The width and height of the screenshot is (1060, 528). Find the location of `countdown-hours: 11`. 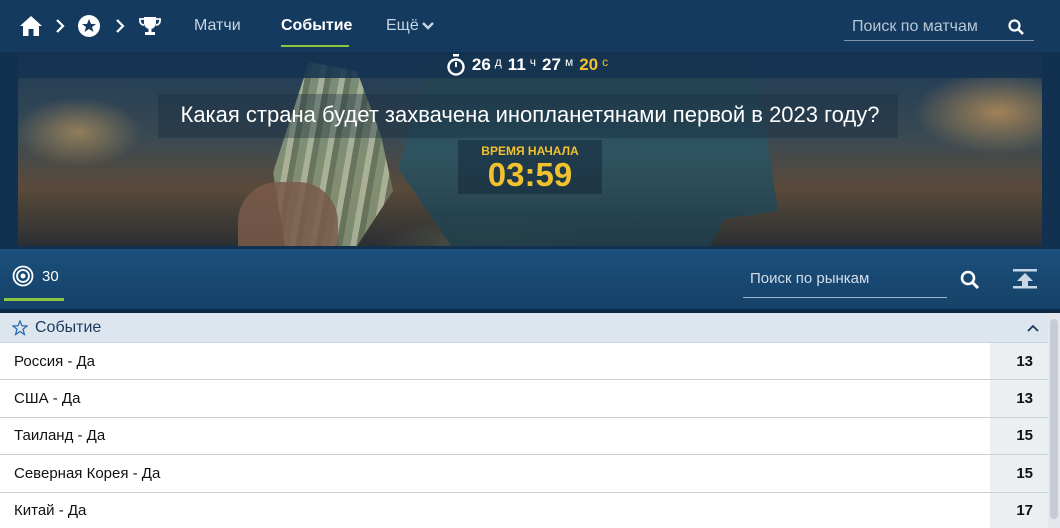

countdown-hours: 11 is located at coordinates (516, 64).